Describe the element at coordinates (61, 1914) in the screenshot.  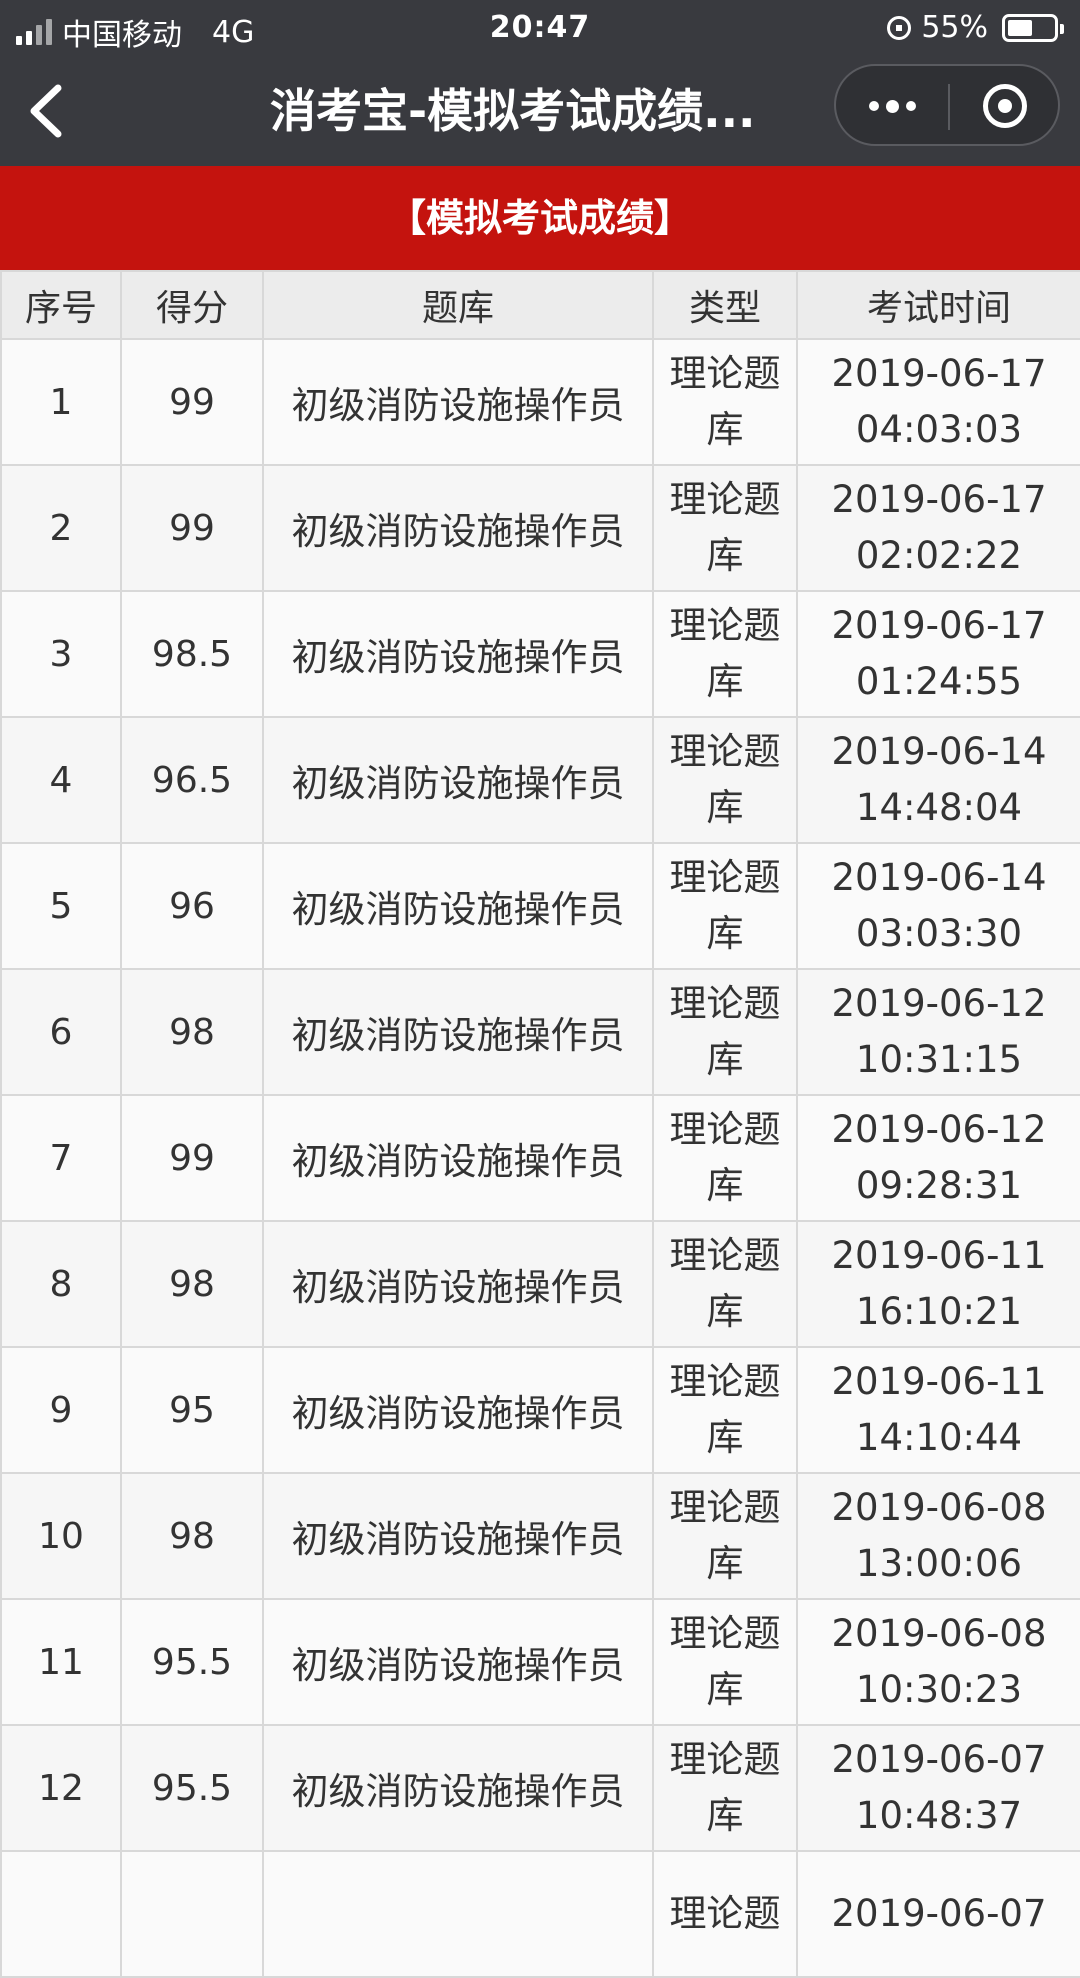
I see `cell-no` at that location.